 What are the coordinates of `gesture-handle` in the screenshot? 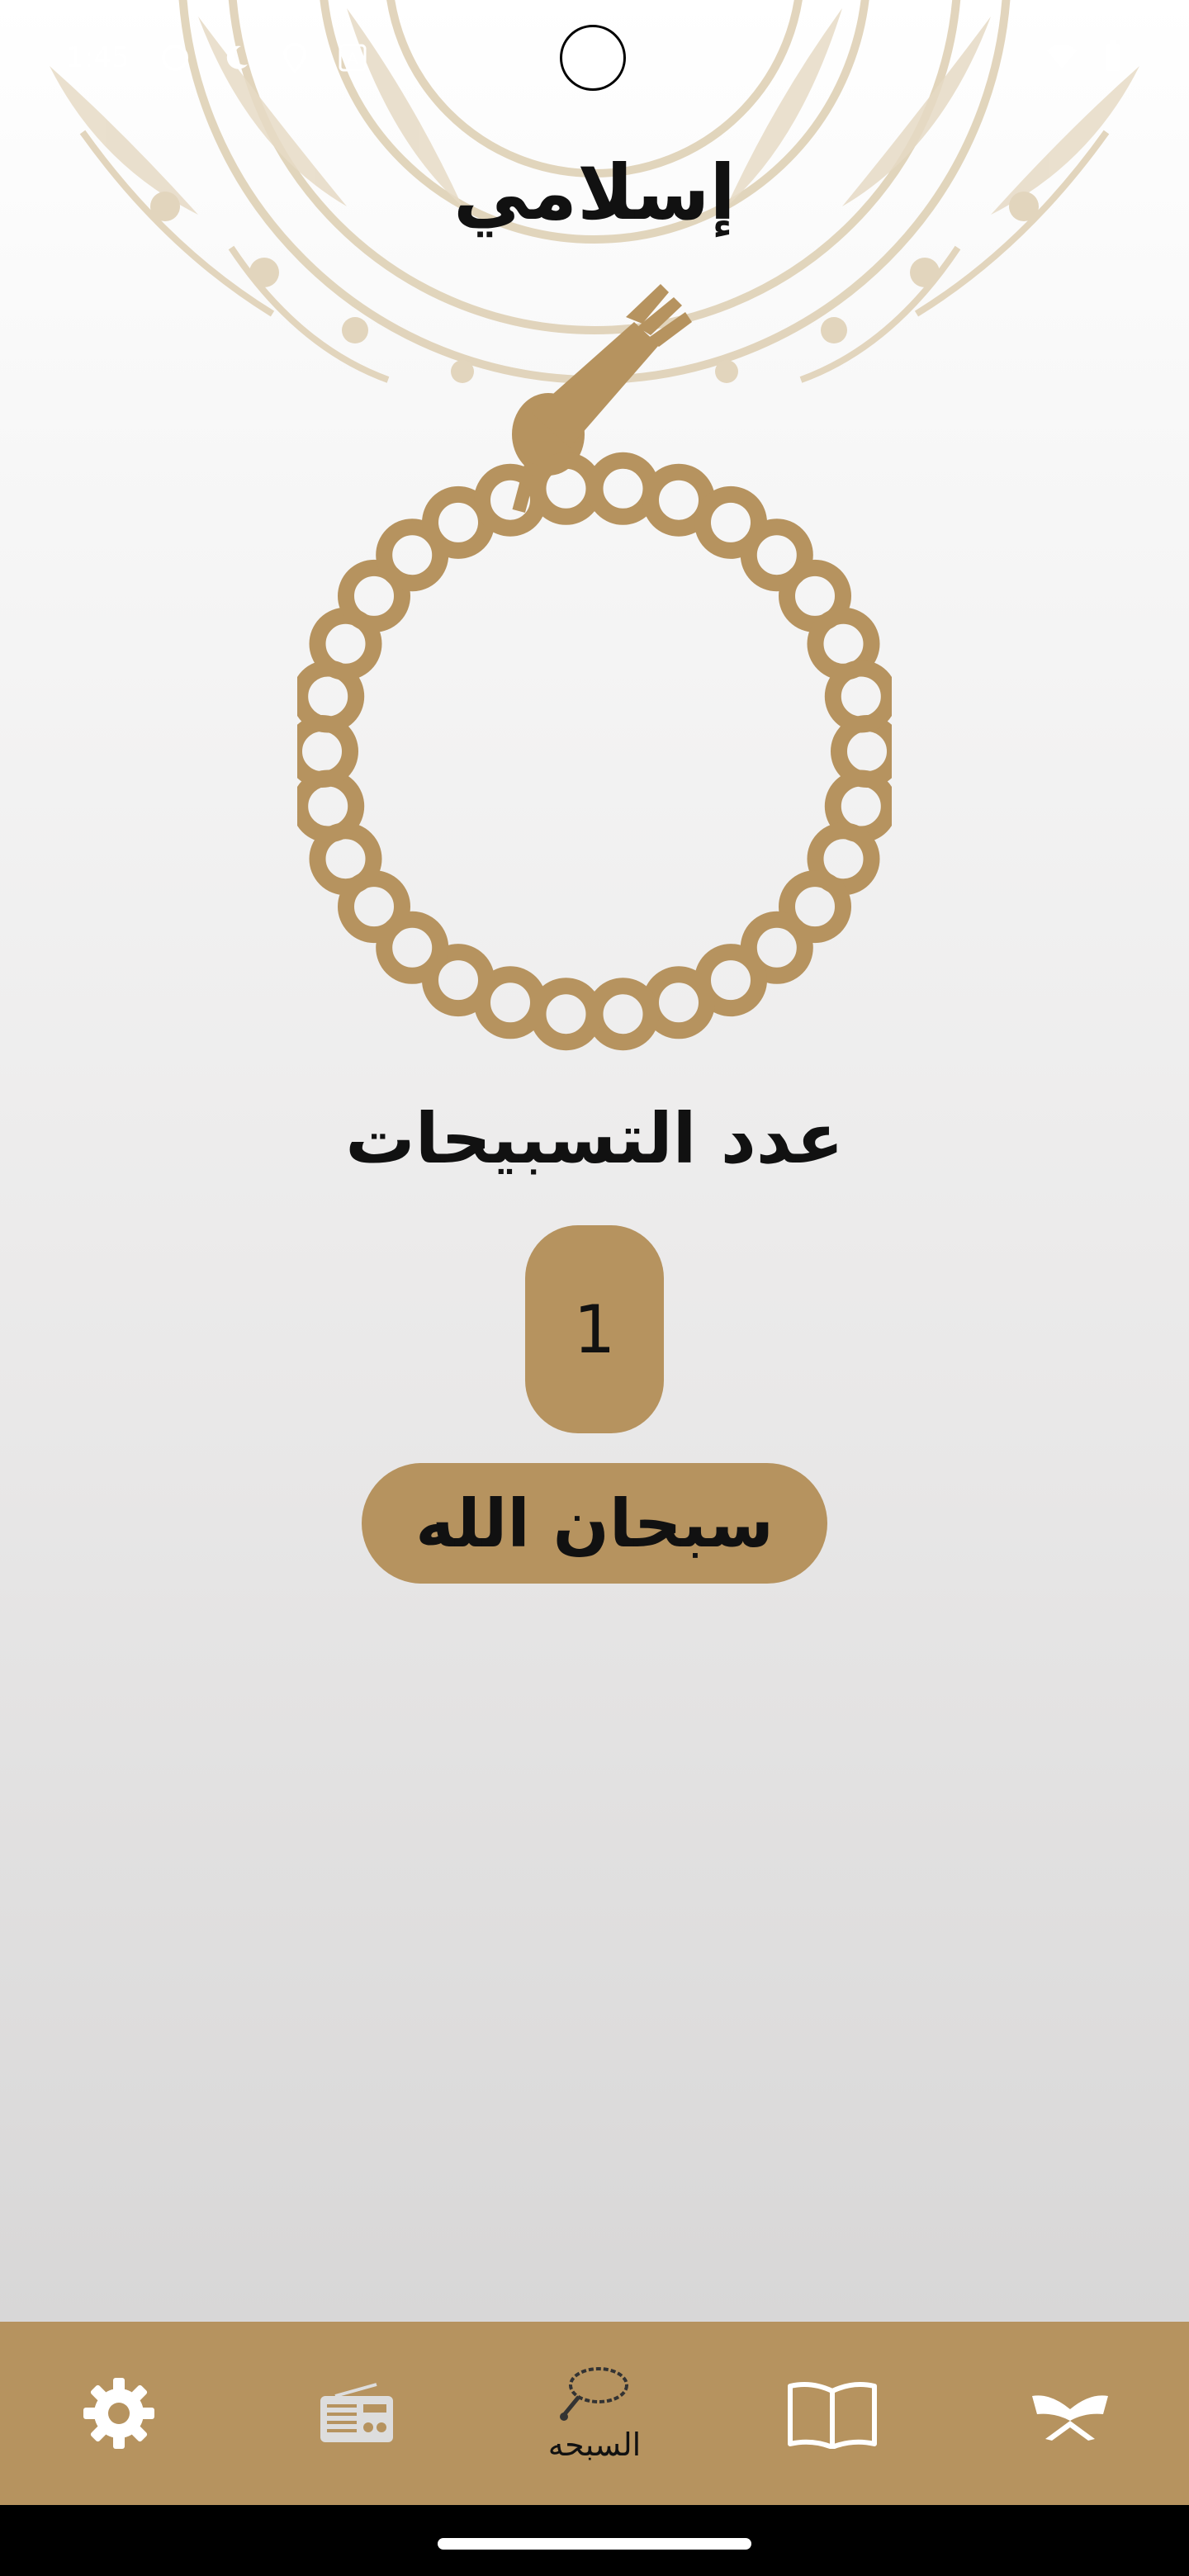 It's located at (594, 2544).